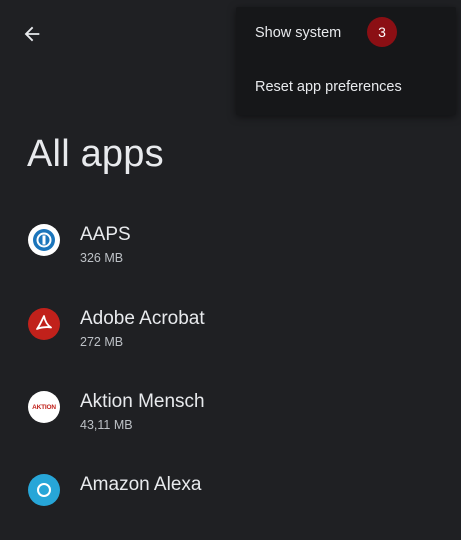 This screenshot has height=540, width=461. I want to click on menu-item-reset-app-preferences: Reset app preferences, so click(346, 88).